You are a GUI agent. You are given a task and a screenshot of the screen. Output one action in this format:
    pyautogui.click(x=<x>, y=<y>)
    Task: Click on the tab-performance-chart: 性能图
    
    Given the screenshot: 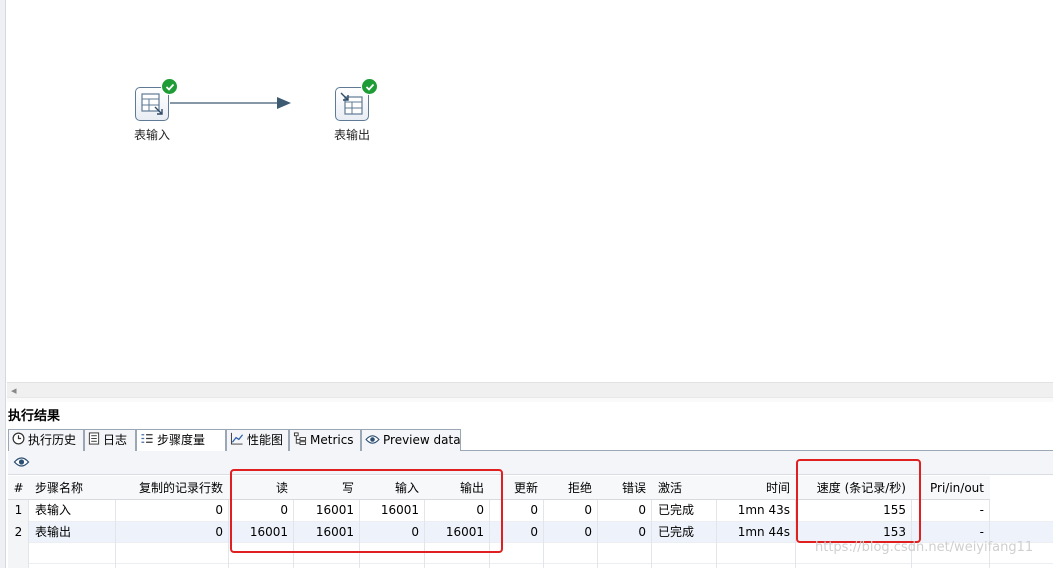 What is the action you would take?
    pyautogui.click(x=257, y=440)
    